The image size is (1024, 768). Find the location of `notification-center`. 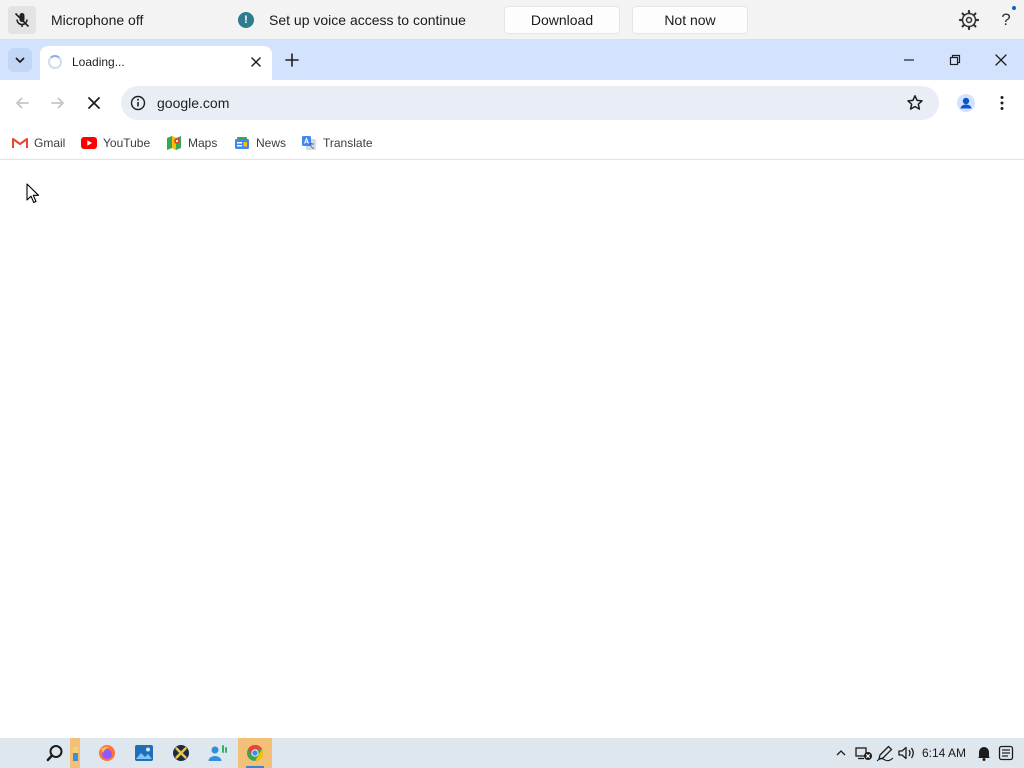

notification-center is located at coordinates (1006, 753).